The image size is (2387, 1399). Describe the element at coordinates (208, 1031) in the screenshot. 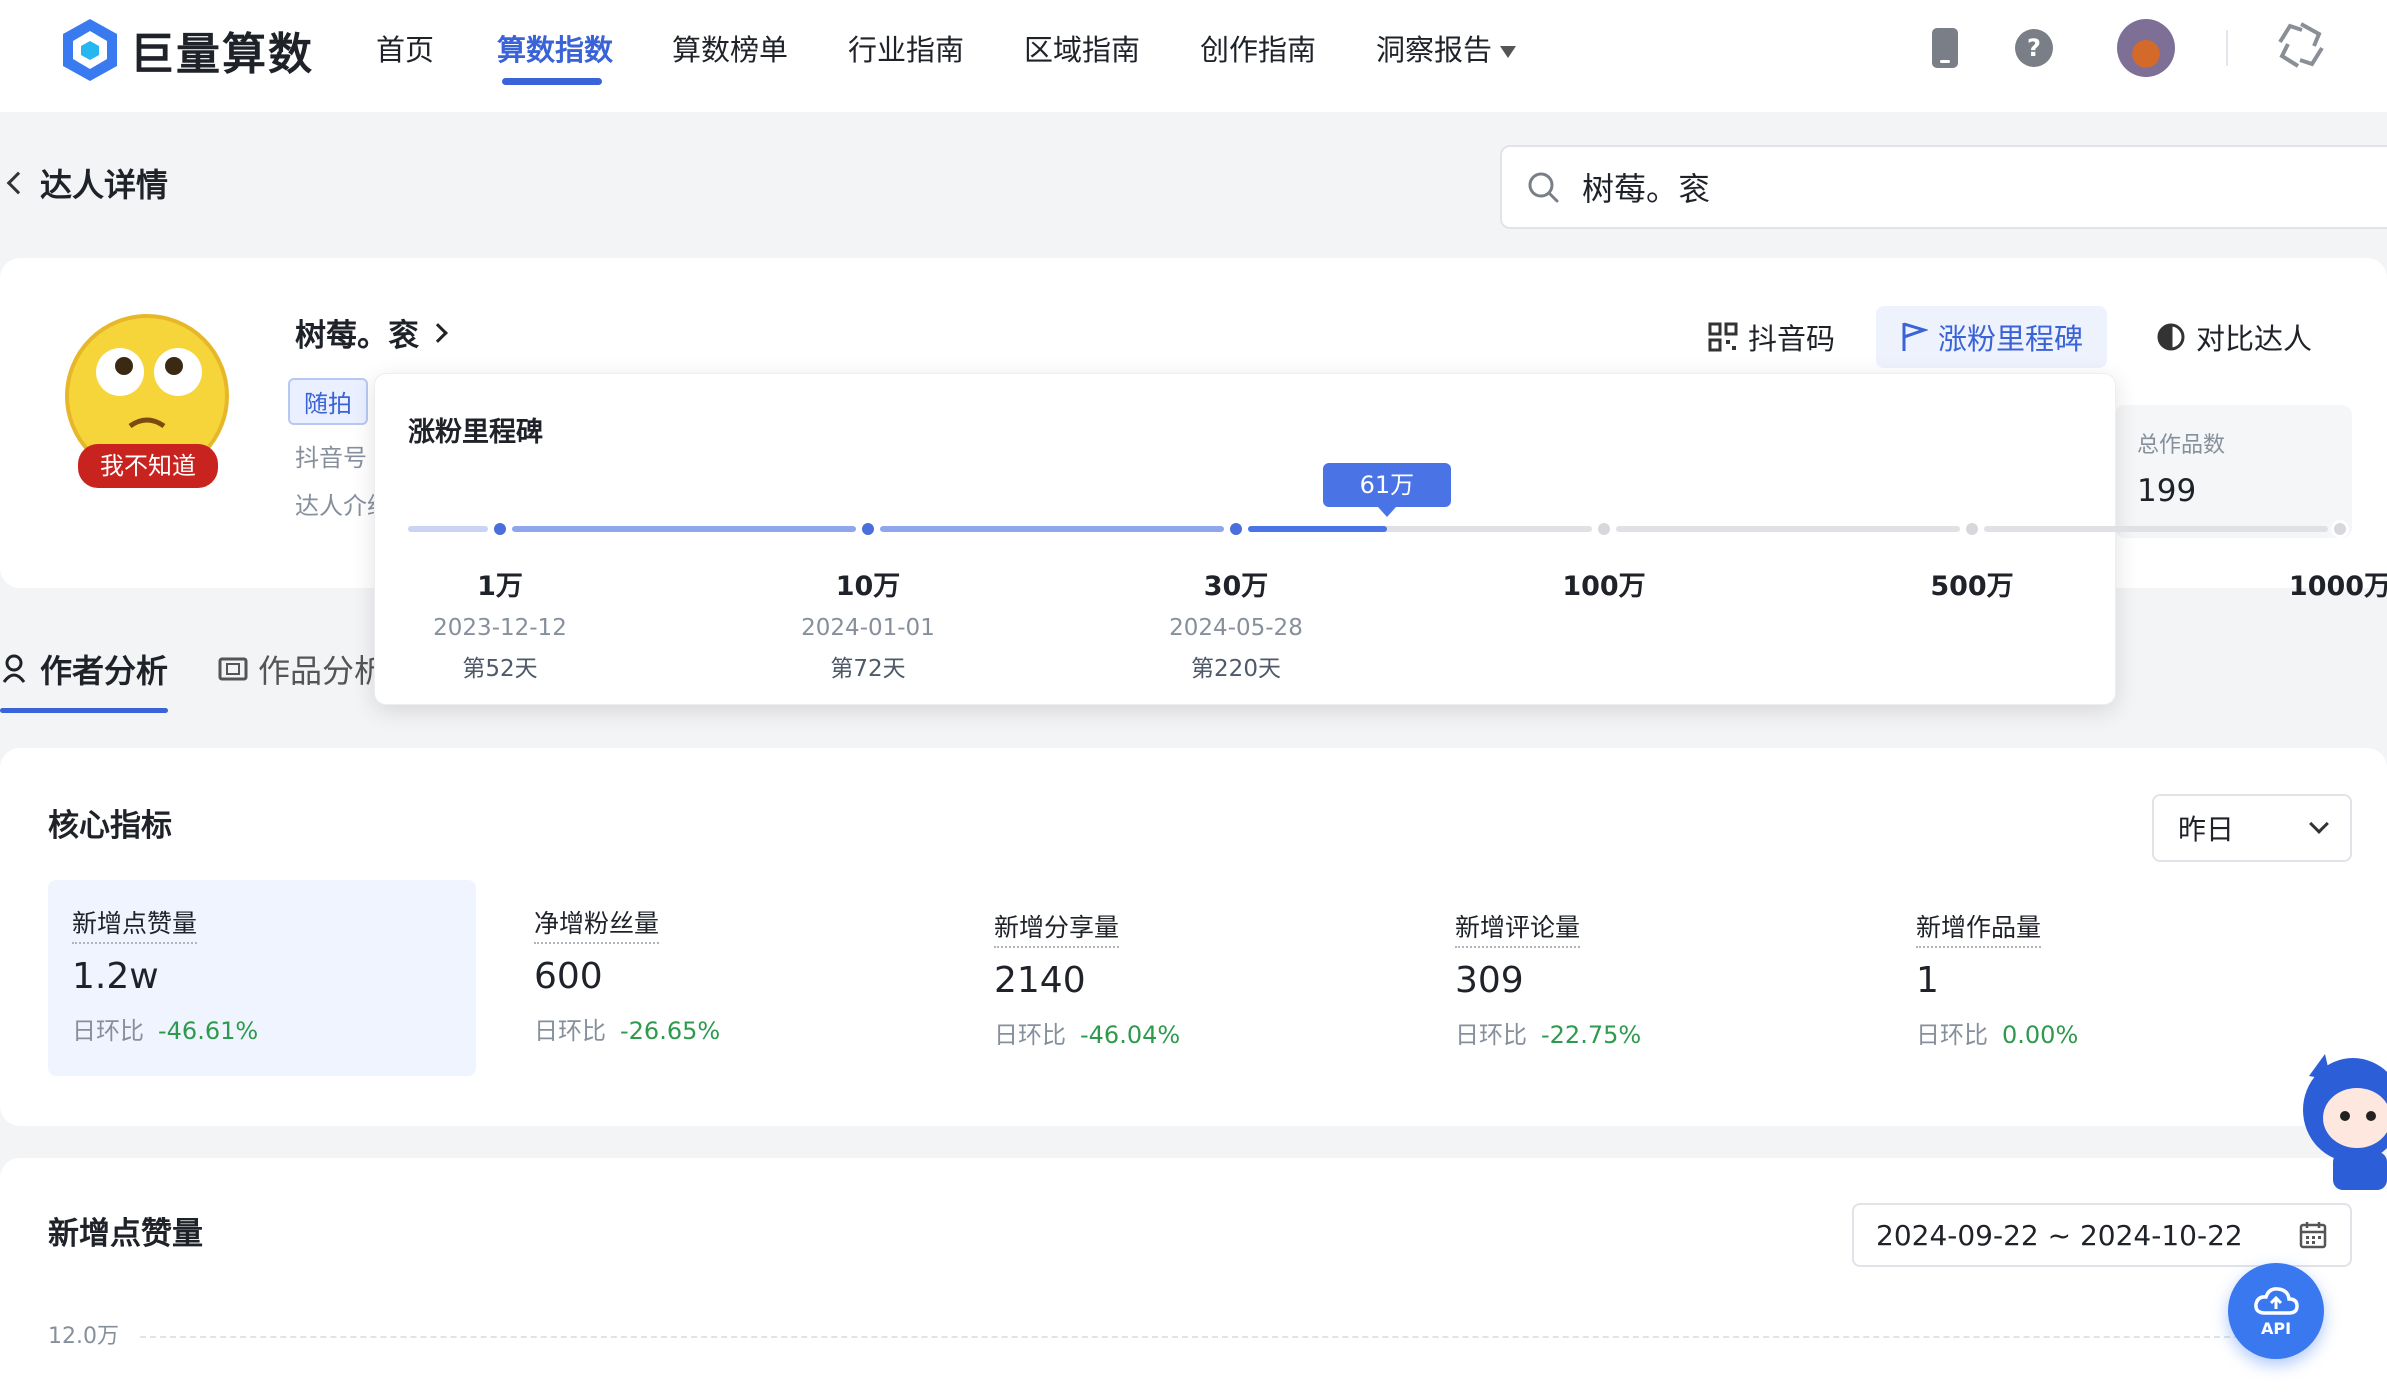

I see `metric-change: -46.61%` at that location.